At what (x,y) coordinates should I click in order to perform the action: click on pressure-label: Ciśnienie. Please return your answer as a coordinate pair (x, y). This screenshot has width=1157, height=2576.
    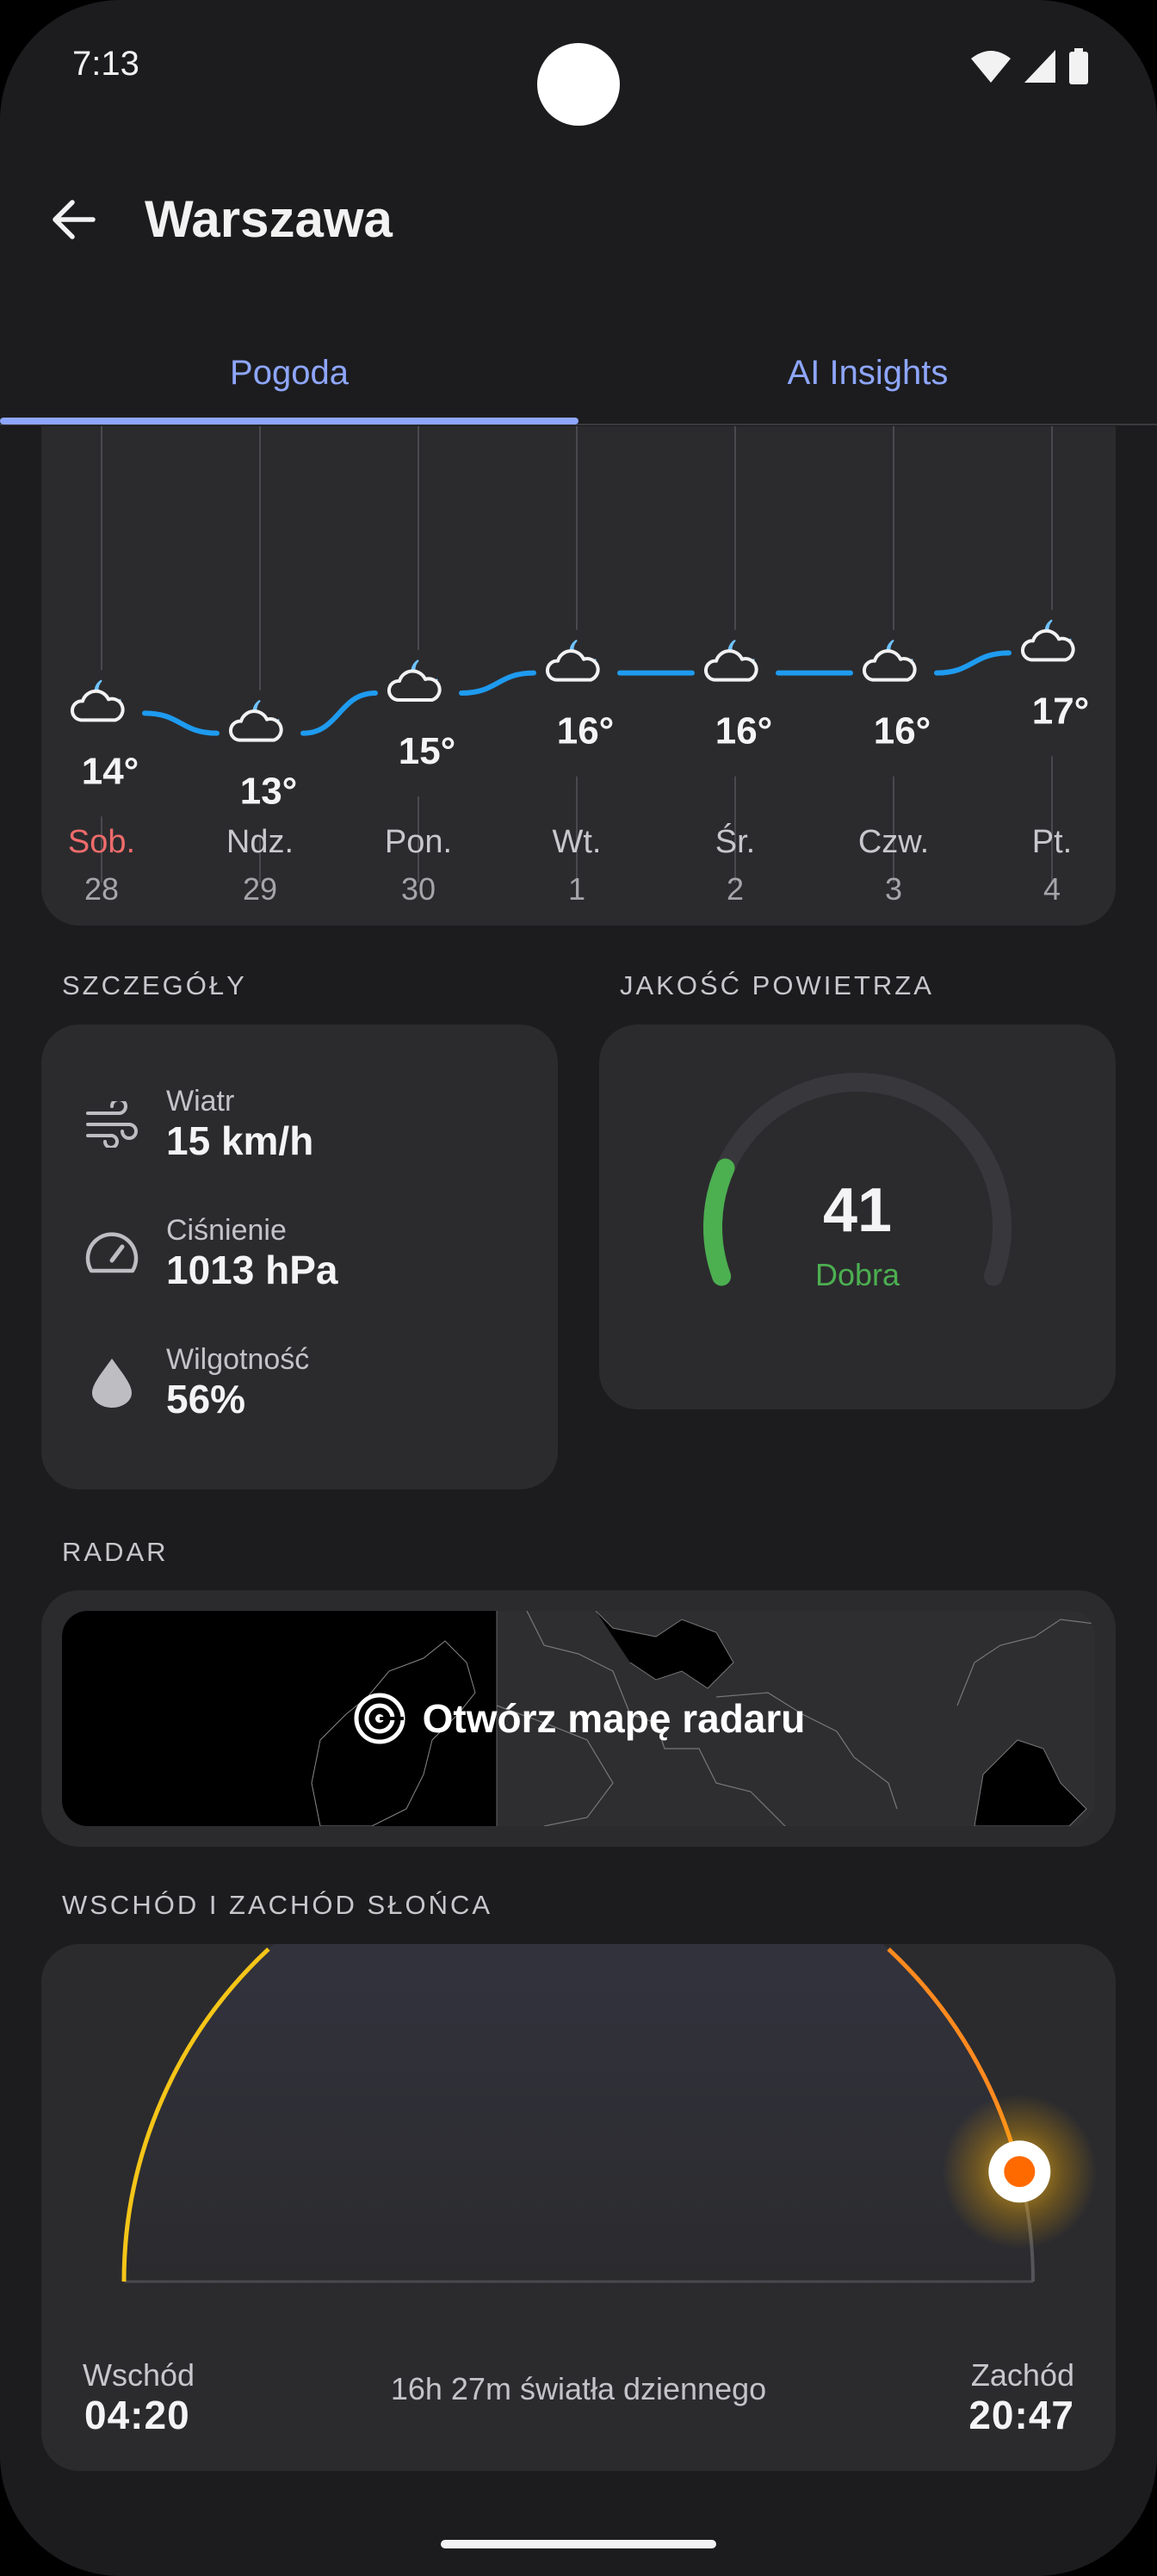
    Looking at the image, I should click on (227, 1230).